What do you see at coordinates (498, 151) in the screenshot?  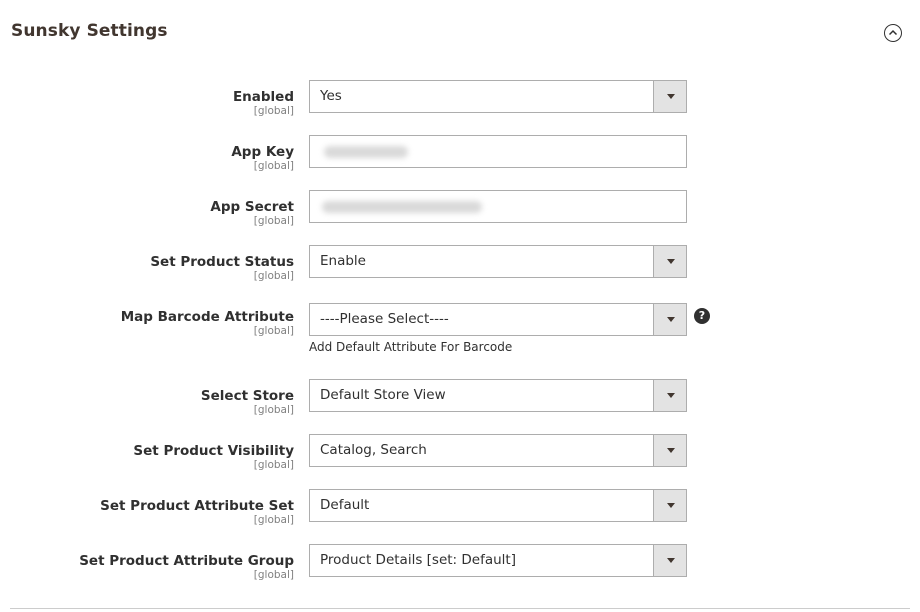 I see `app-key-input` at bounding box center [498, 151].